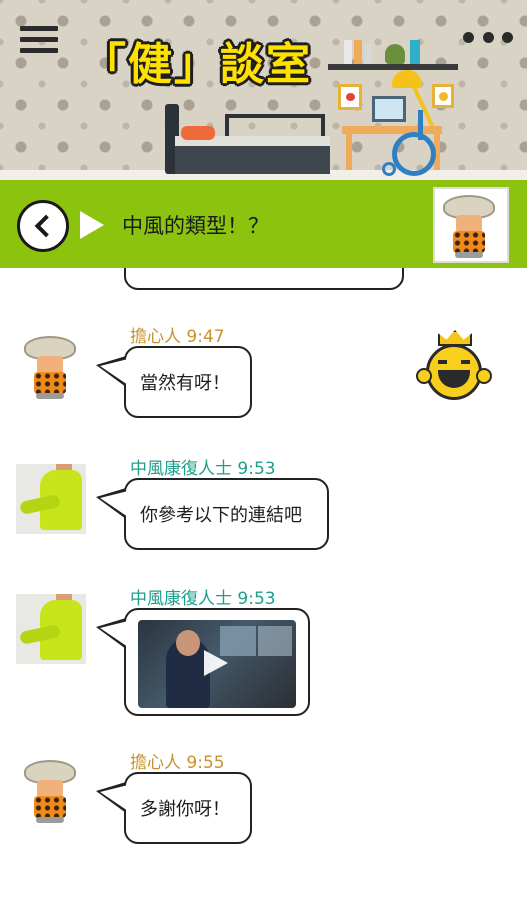 This screenshot has width=527, height=900. I want to click on pointer-triangle-icon, so click(92, 225).